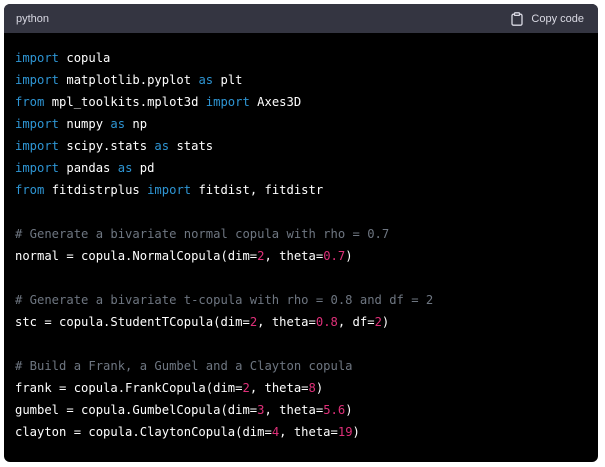 The width and height of the screenshot is (605, 467). What do you see at coordinates (125, 102) in the screenshot?
I see `code-text: mpl_toolkits.mplot3d` at bounding box center [125, 102].